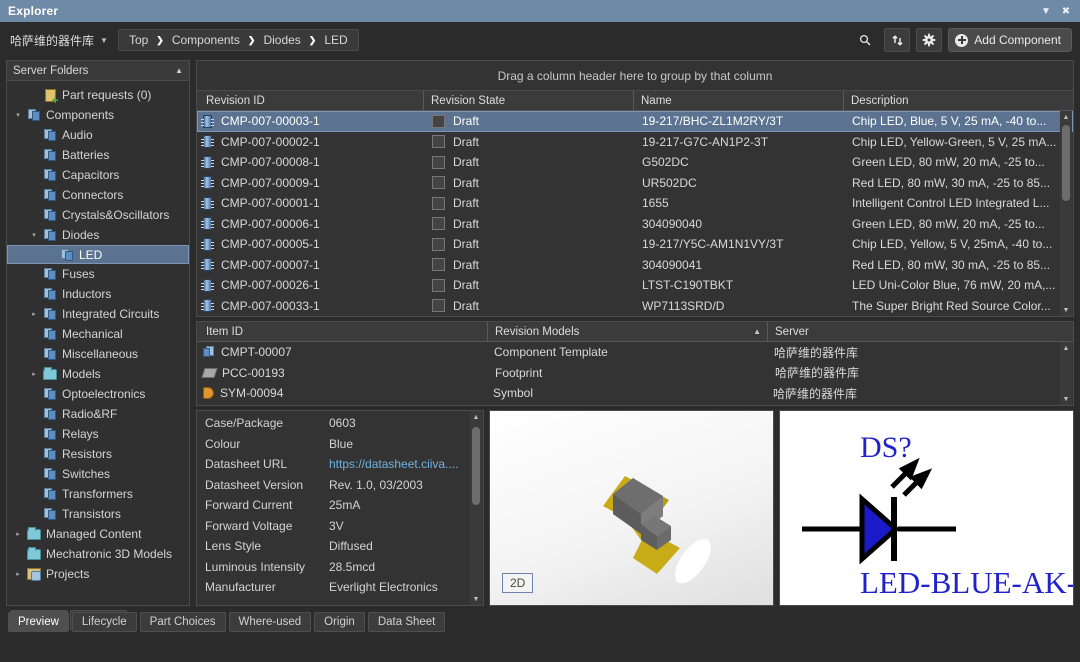 This screenshot has width=1080, height=662. I want to click on parameter-row: Luminous Intensity 28.5mcd, so click(340, 567).